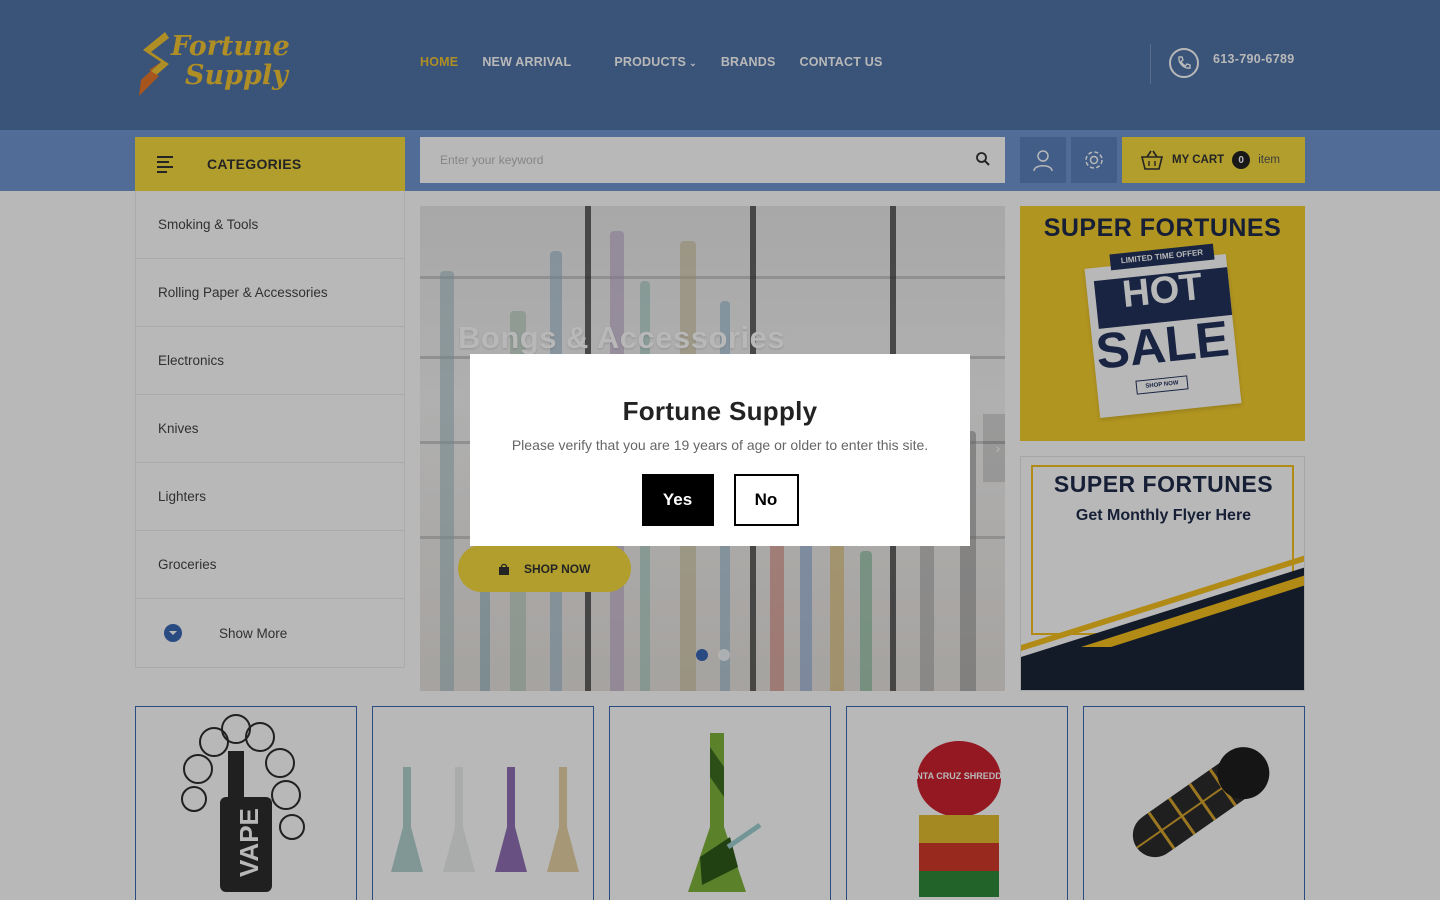 This screenshot has height=900, width=1440. Describe the element at coordinates (720, 500) in the screenshot. I see `modal-buttons: Yes No` at that location.